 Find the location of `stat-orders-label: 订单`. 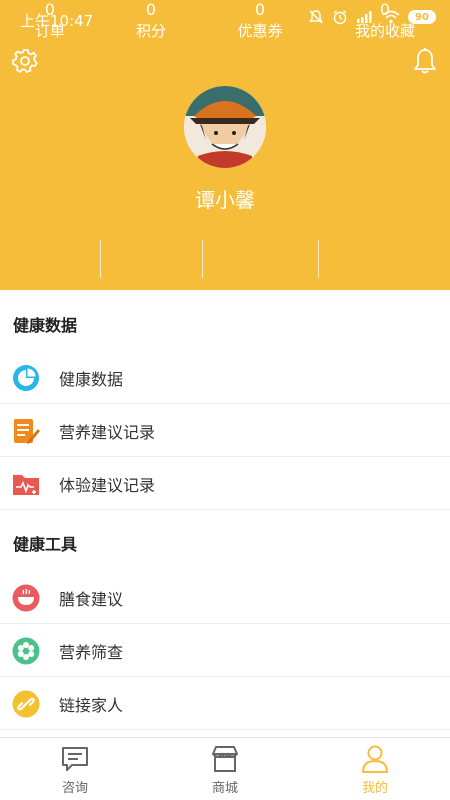

stat-orders-label: 订单 is located at coordinates (49, 31).